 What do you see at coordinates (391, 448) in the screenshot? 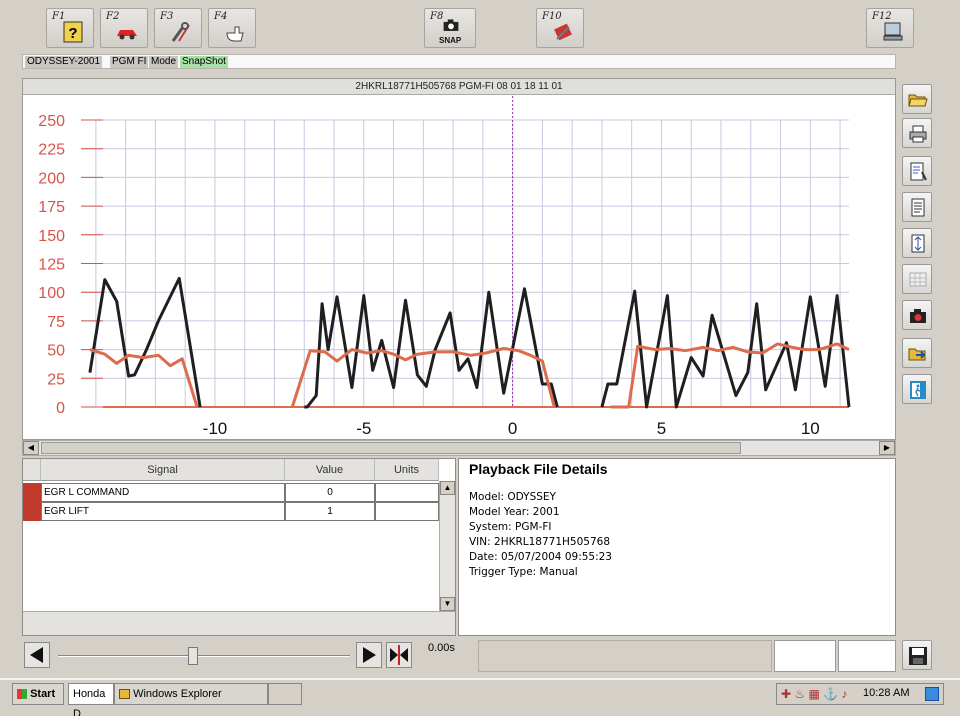
I see `scroll-thumb` at bounding box center [391, 448].